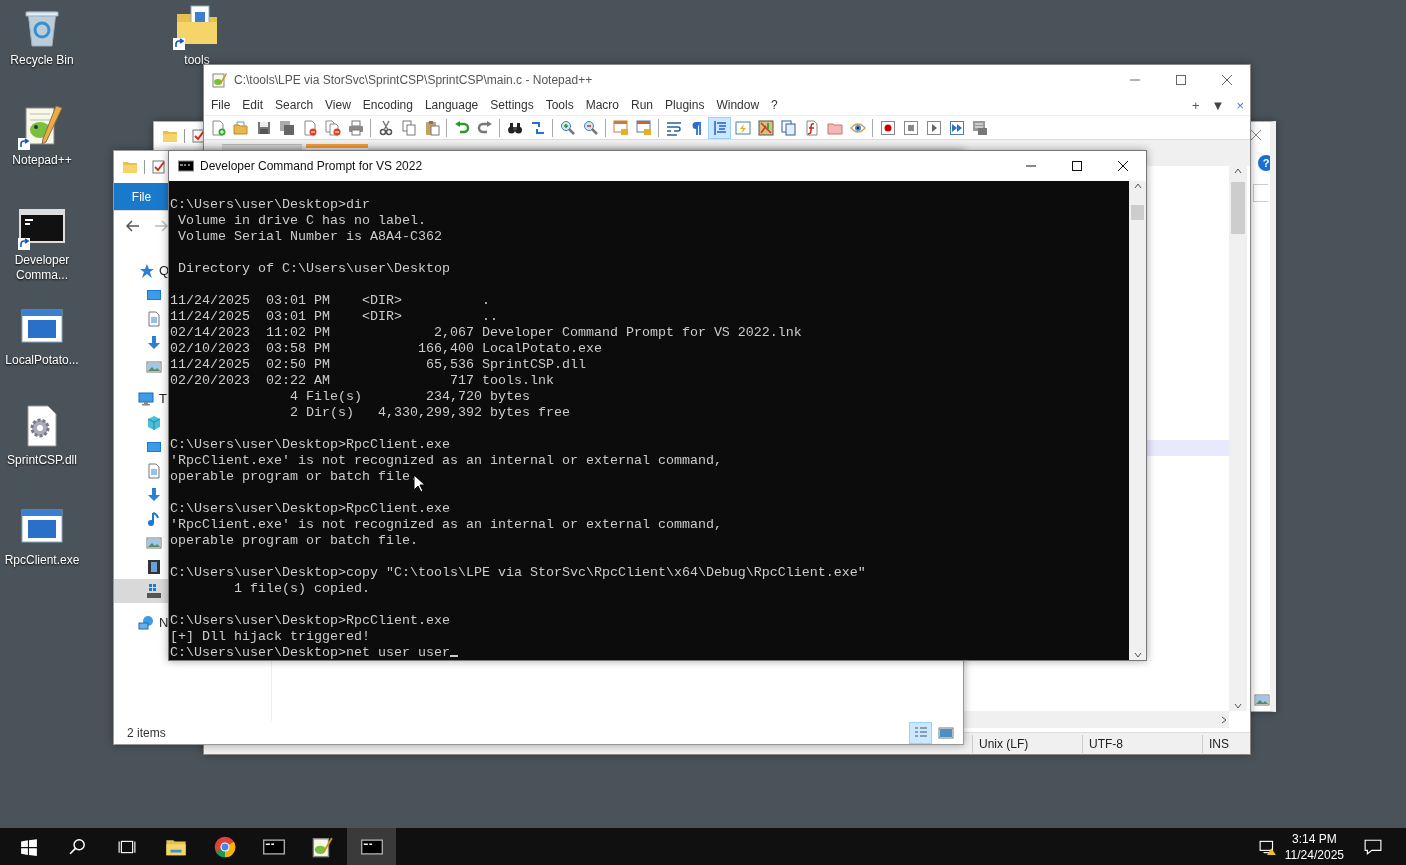 This screenshot has height=865, width=1406. Describe the element at coordinates (486, 332) in the screenshot. I see `console-line: 02/14/2023 11:02 PM 2,067 Developer Command Prompt for VS 2022.lnk` at that location.